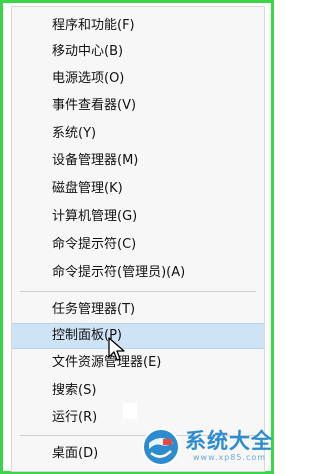 Image resolution: width=320 pixels, height=474 pixels. What do you see at coordinates (138, 134) in the screenshot?
I see `menu-item-system: 系统(Y)` at bounding box center [138, 134].